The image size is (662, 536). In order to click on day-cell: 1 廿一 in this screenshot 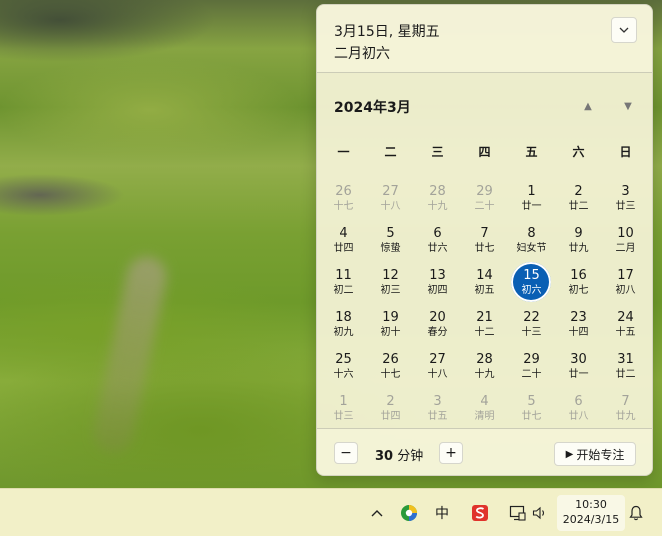, I will do `click(531, 198)`.